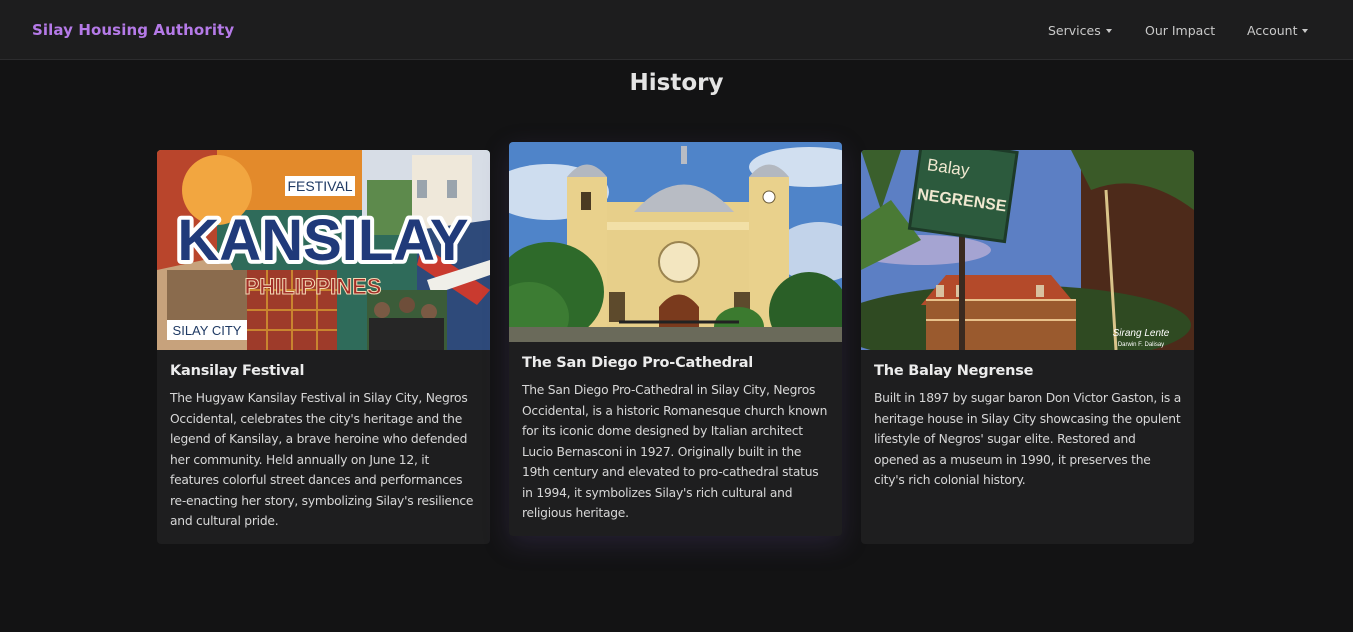  Describe the element at coordinates (638, 363) in the screenshot. I see `card-title: The San Diego Pro-Cathedral` at that location.